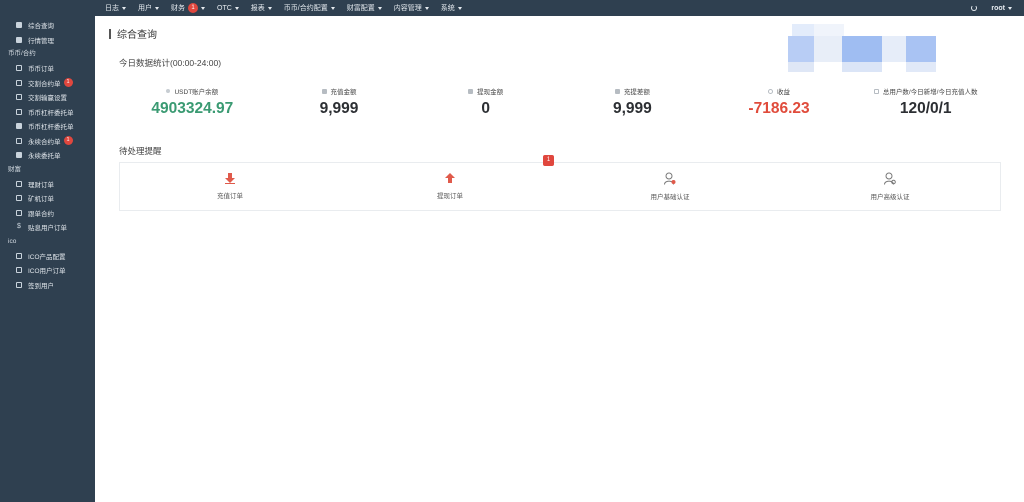  I want to click on nav-label: 内容管理, so click(407, 8).